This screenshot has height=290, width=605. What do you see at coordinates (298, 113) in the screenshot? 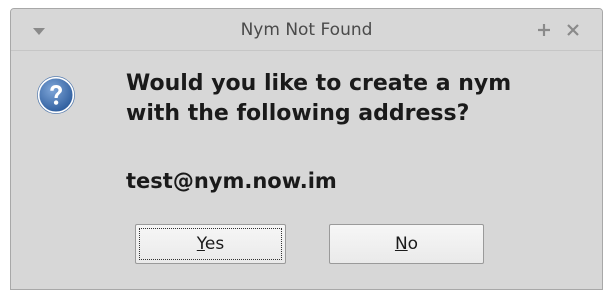
I see `dialog-message-line-2: with the following address?` at bounding box center [298, 113].